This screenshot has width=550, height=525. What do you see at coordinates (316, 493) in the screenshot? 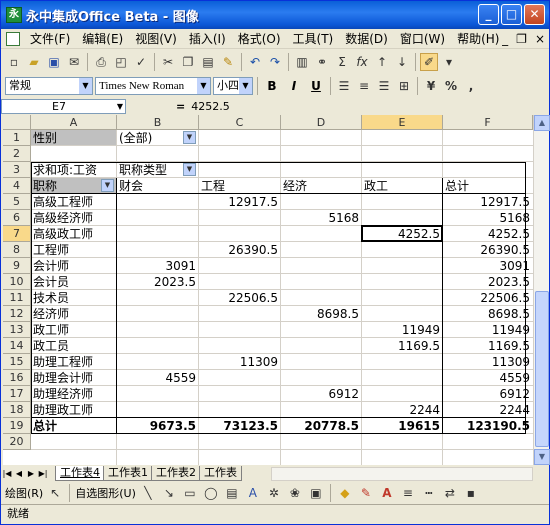
I see `image-icon: ▣` at bounding box center [316, 493].